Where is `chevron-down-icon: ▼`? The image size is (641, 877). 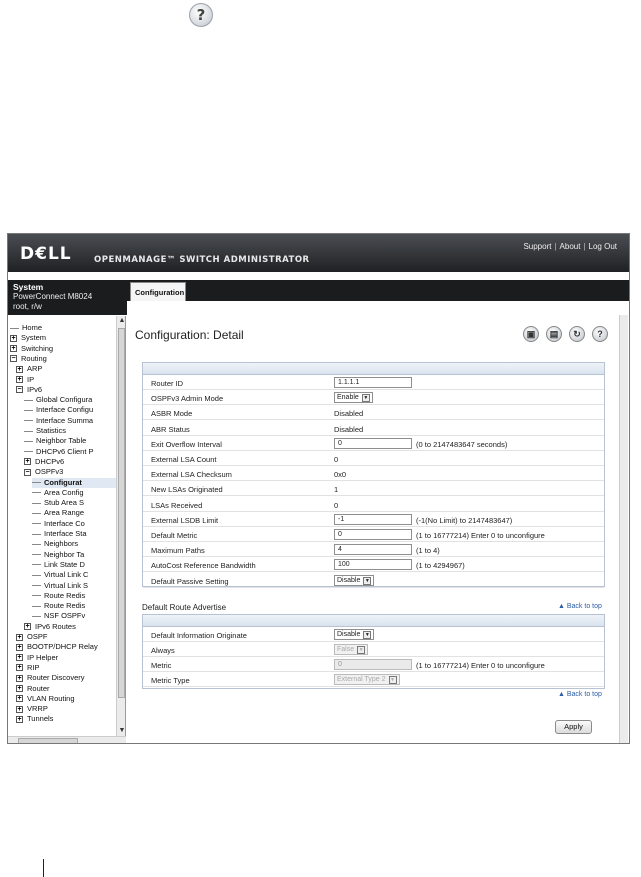
chevron-down-icon: ▼ is located at coordinates (365, 398).